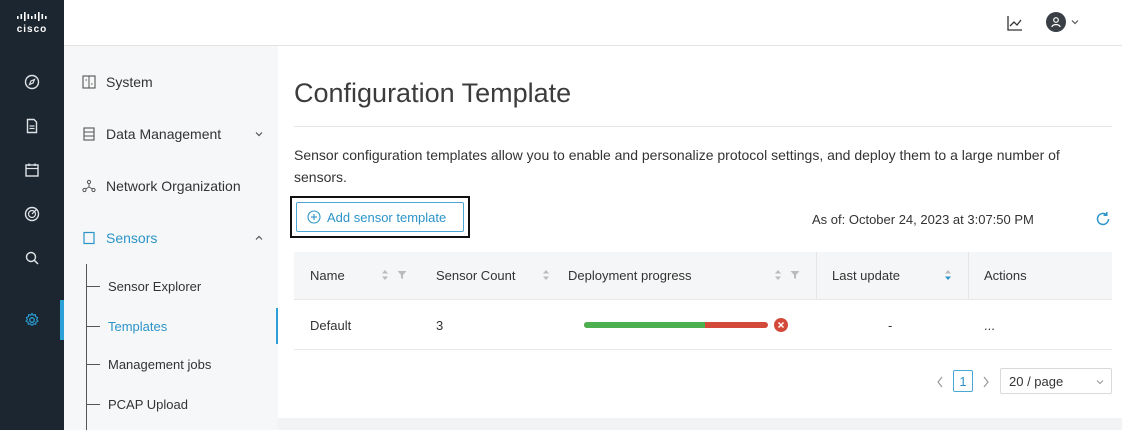 The width and height of the screenshot is (1122, 430). I want to click on system-icon, so click(89, 82).